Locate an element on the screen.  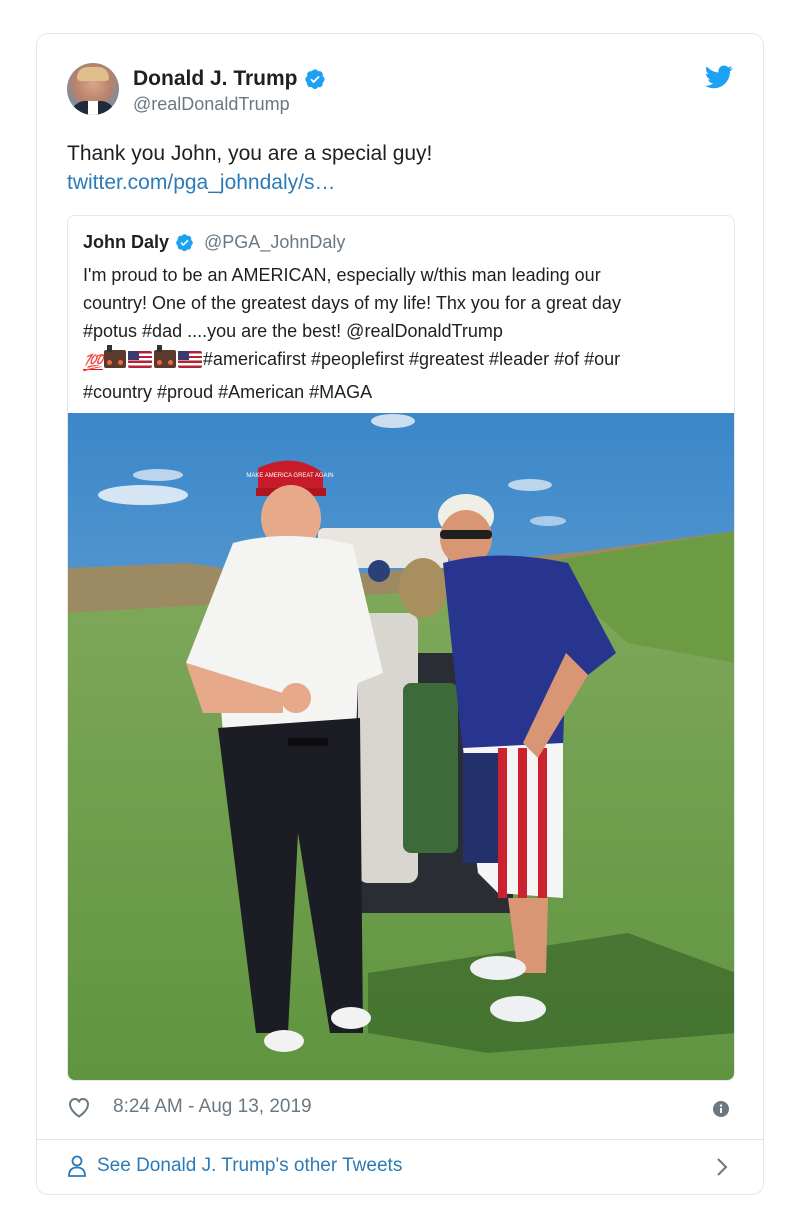
author-display-name: Donald J. Trump is located at coordinates (215, 79).